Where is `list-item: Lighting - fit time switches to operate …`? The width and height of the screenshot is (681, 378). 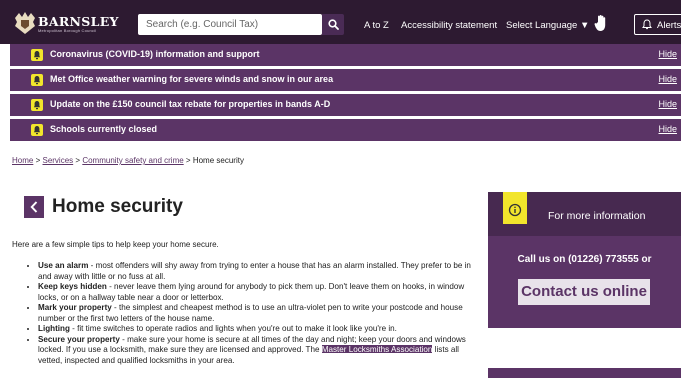
list-item: Lighting - fit time switches to operate … is located at coordinates (258, 329).